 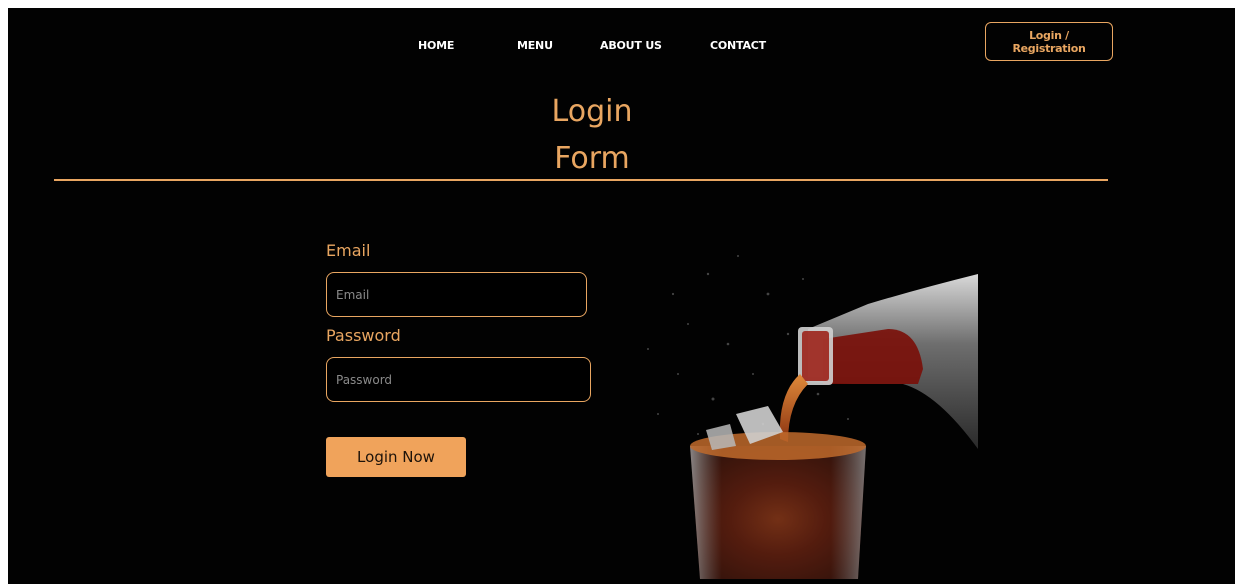 What do you see at coordinates (396, 457) in the screenshot?
I see `login-now-button: Login Now` at bounding box center [396, 457].